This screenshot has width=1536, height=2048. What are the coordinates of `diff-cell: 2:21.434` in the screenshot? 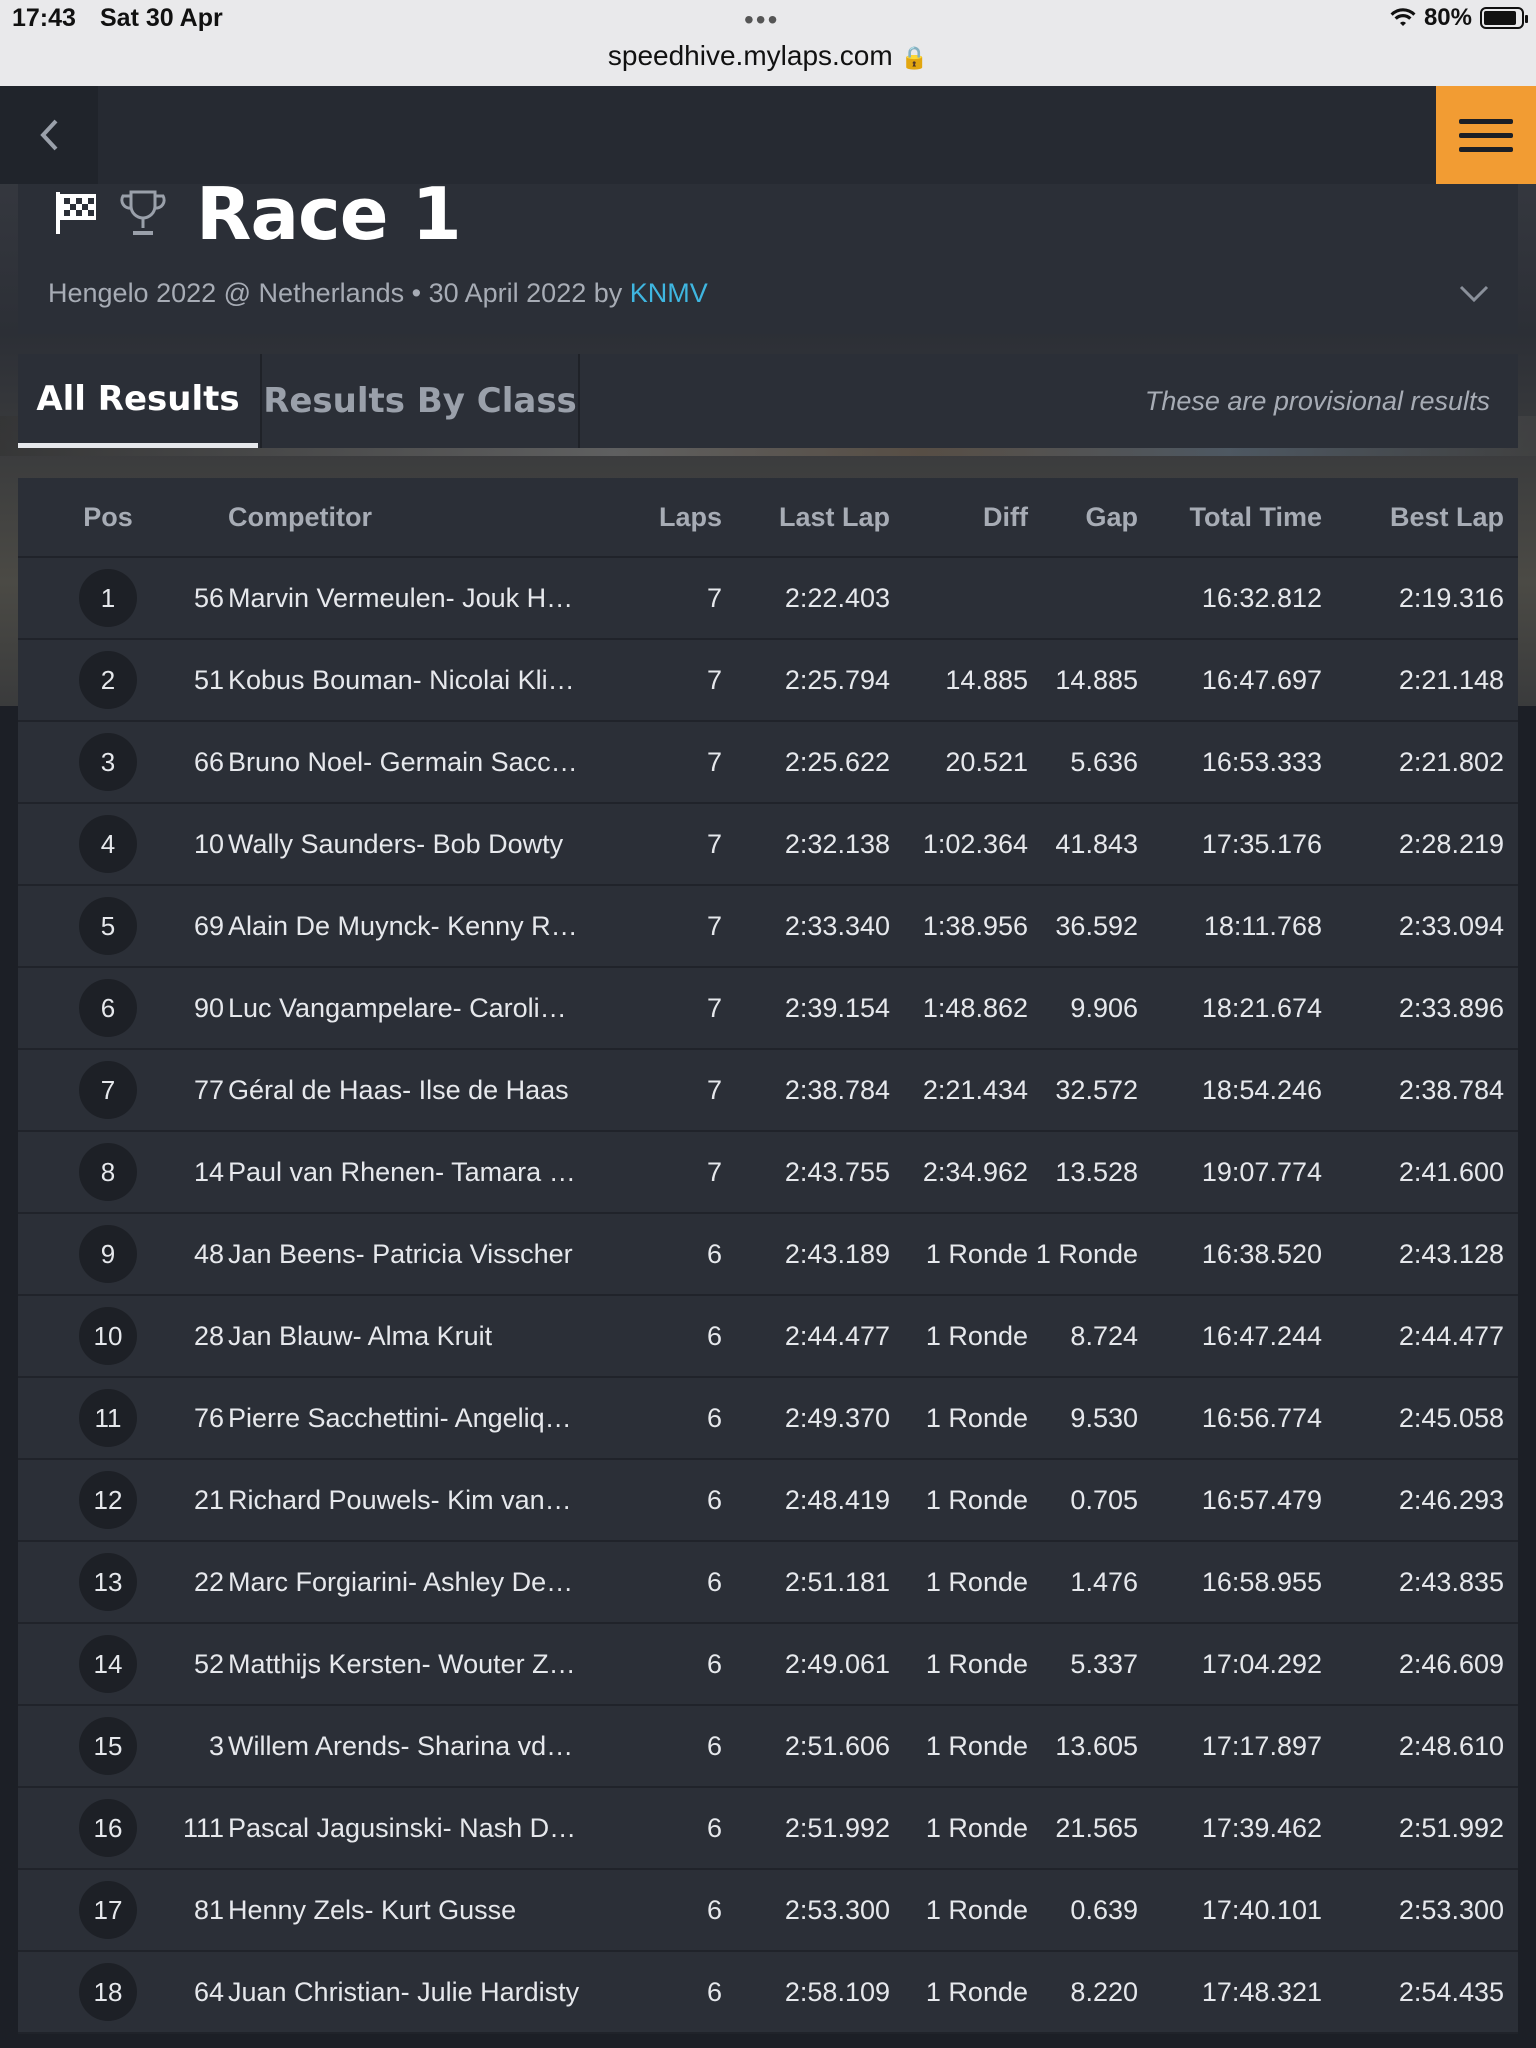 It's located at (975, 1089).